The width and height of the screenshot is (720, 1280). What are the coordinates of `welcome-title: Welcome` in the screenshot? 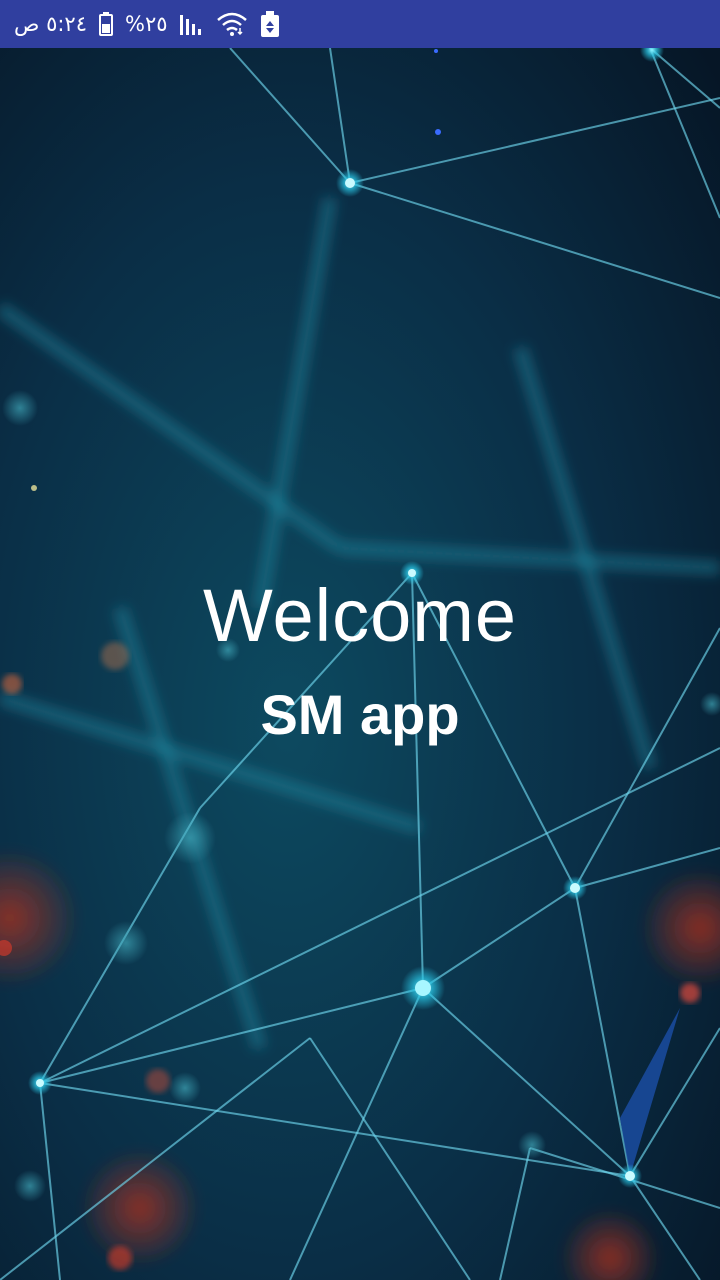 It's located at (360, 615).